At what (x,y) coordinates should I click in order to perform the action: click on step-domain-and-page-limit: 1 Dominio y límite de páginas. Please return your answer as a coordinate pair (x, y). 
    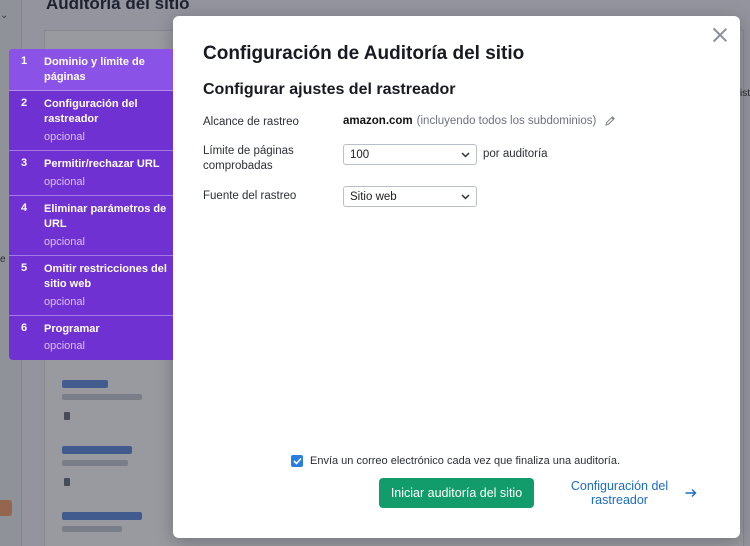
    Looking at the image, I should click on (91, 70).